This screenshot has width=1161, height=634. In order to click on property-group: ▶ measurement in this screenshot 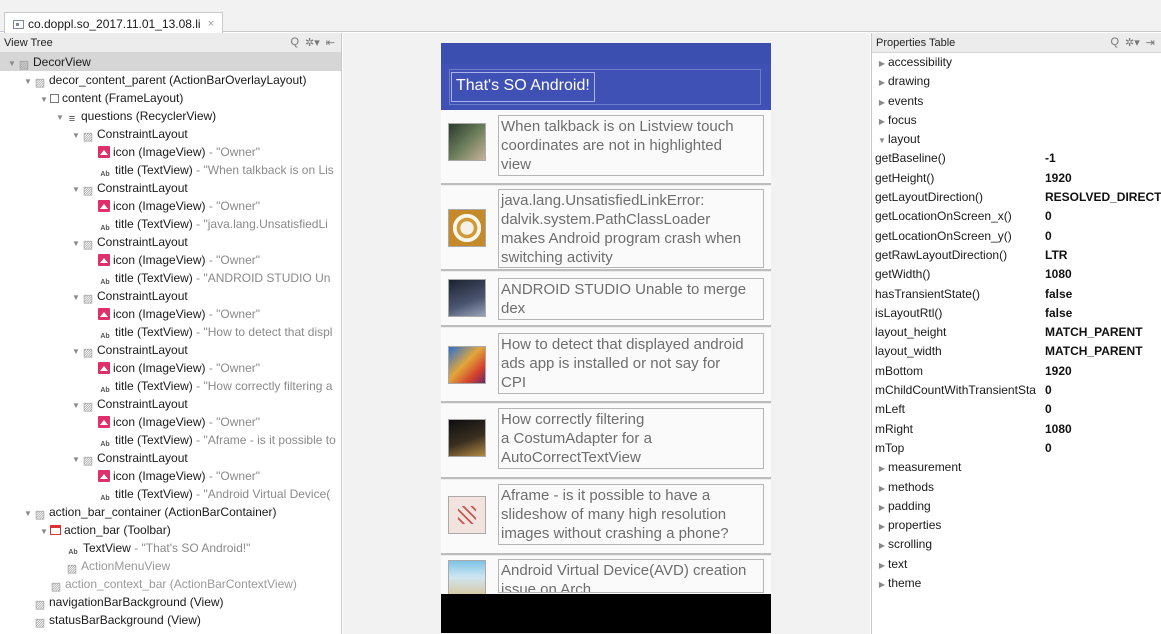, I will do `click(1016, 467)`.